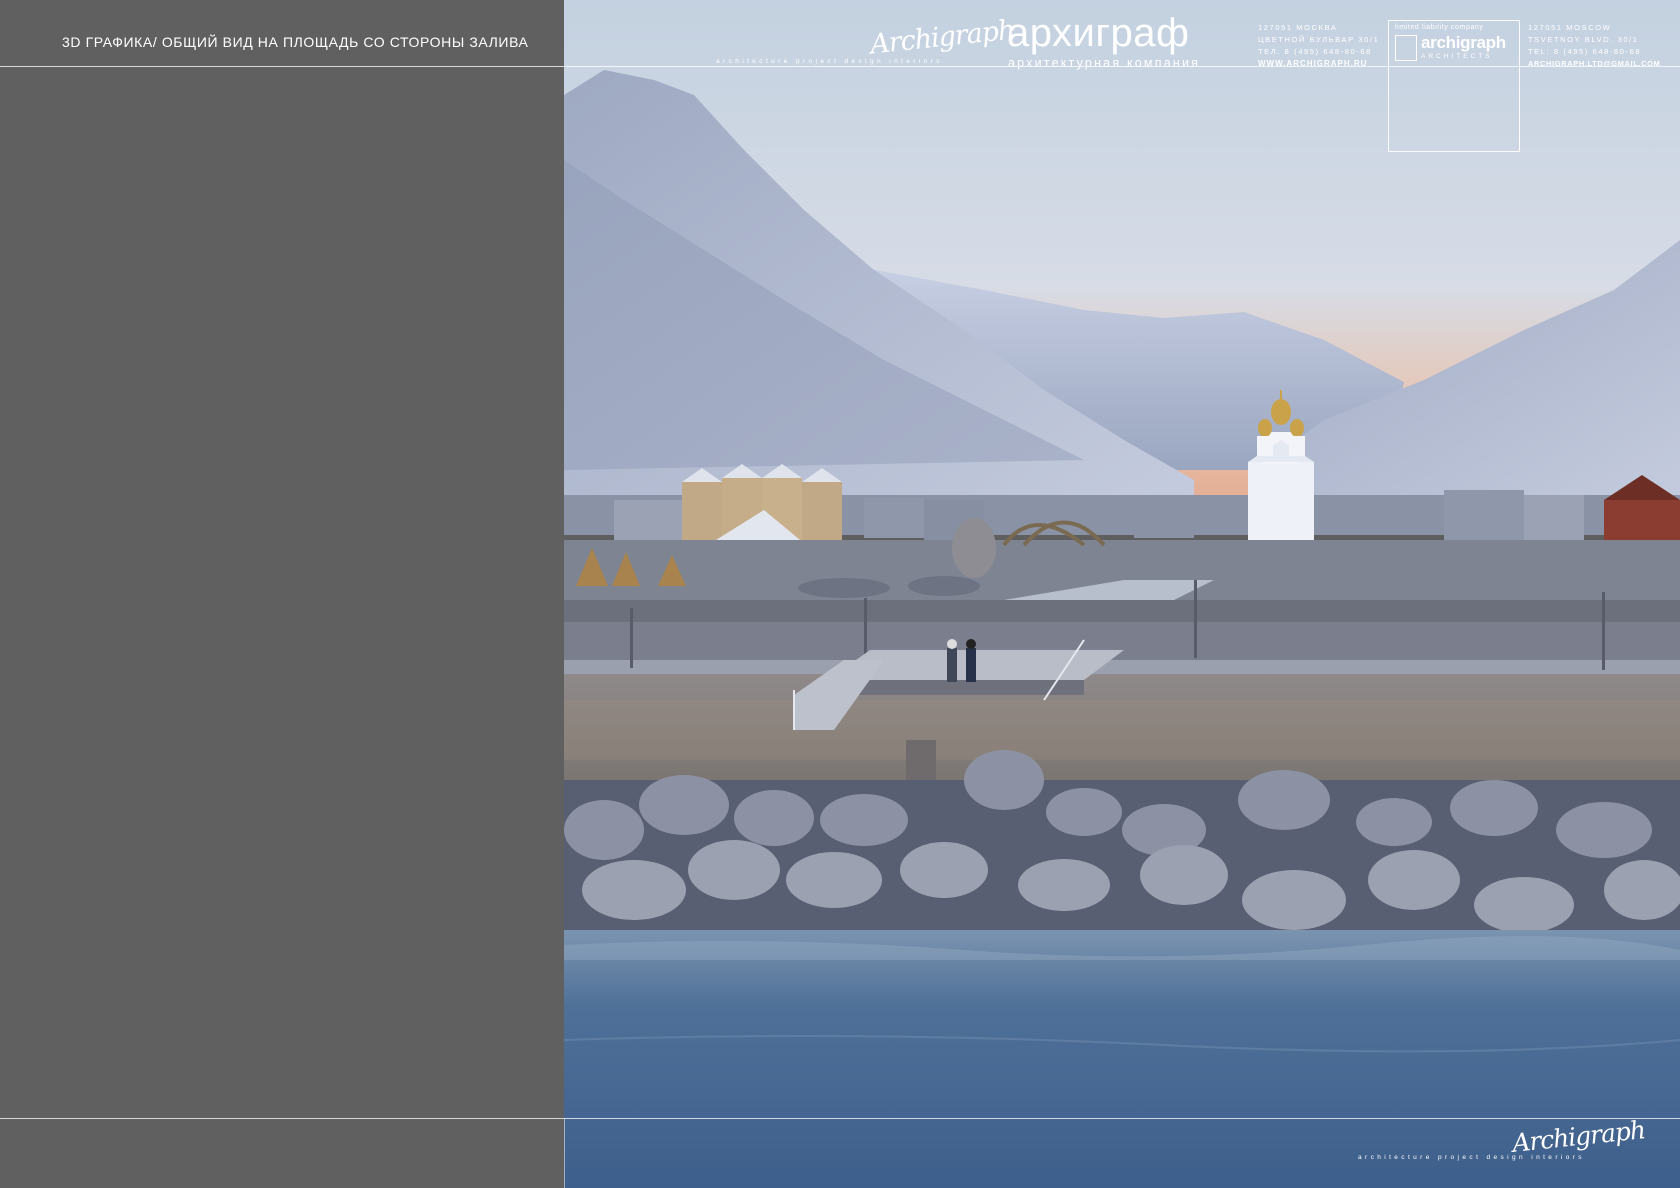  Describe the element at coordinates (1570, 27) in the screenshot. I see `address-en-line: 127051 MOSCOW` at that location.